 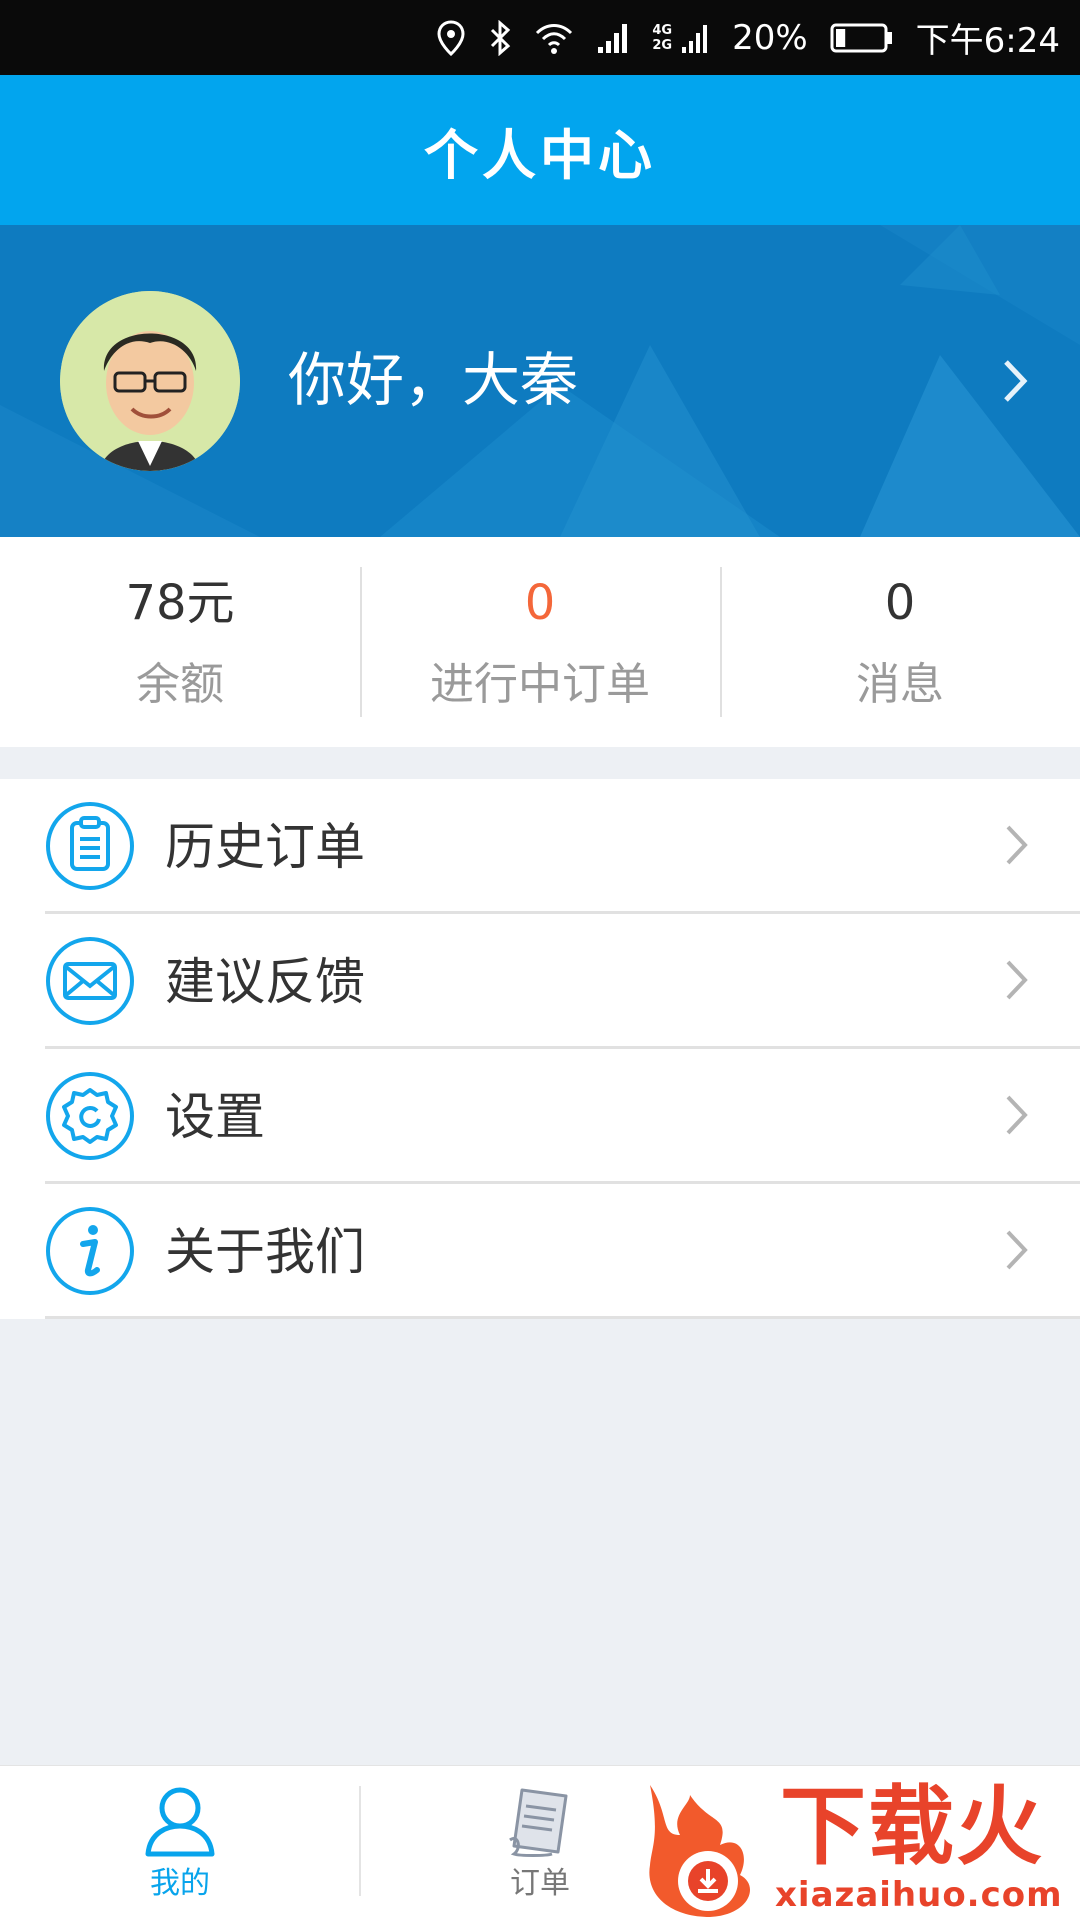 What do you see at coordinates (538, 1822) in the screenshot?
I see `receipt-icon` at bounding box center [538, 1822].